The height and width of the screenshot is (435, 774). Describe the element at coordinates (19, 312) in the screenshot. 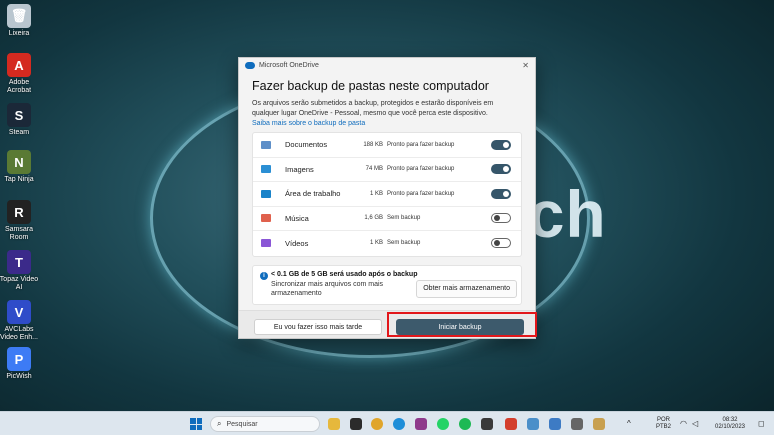

I see `avclabs-icon: V` at that location.